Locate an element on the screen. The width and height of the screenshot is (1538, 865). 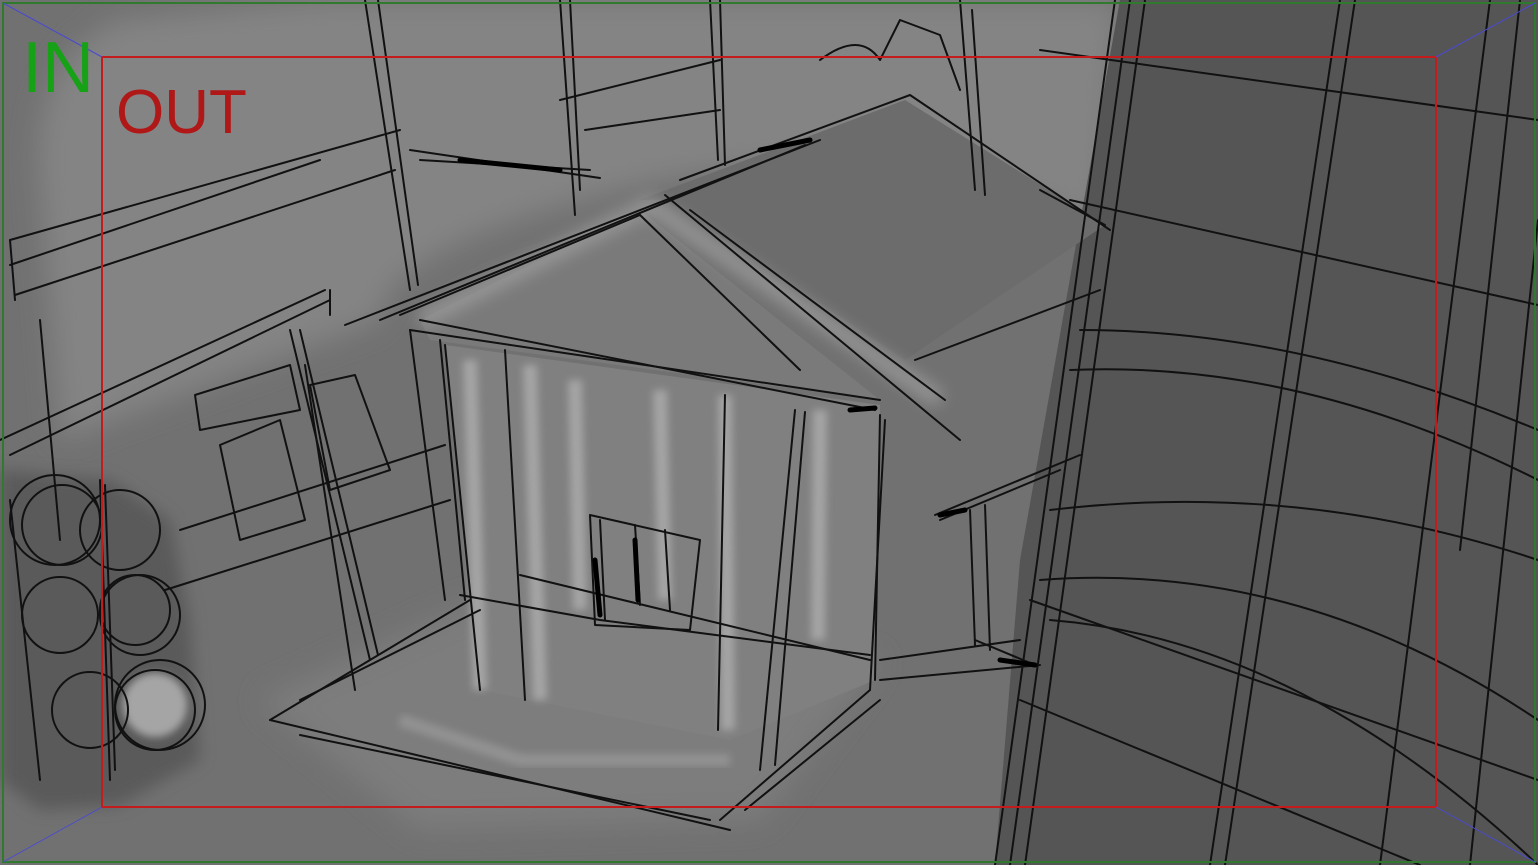
out-frame-label: OUT is located at coordinates (181, 112).